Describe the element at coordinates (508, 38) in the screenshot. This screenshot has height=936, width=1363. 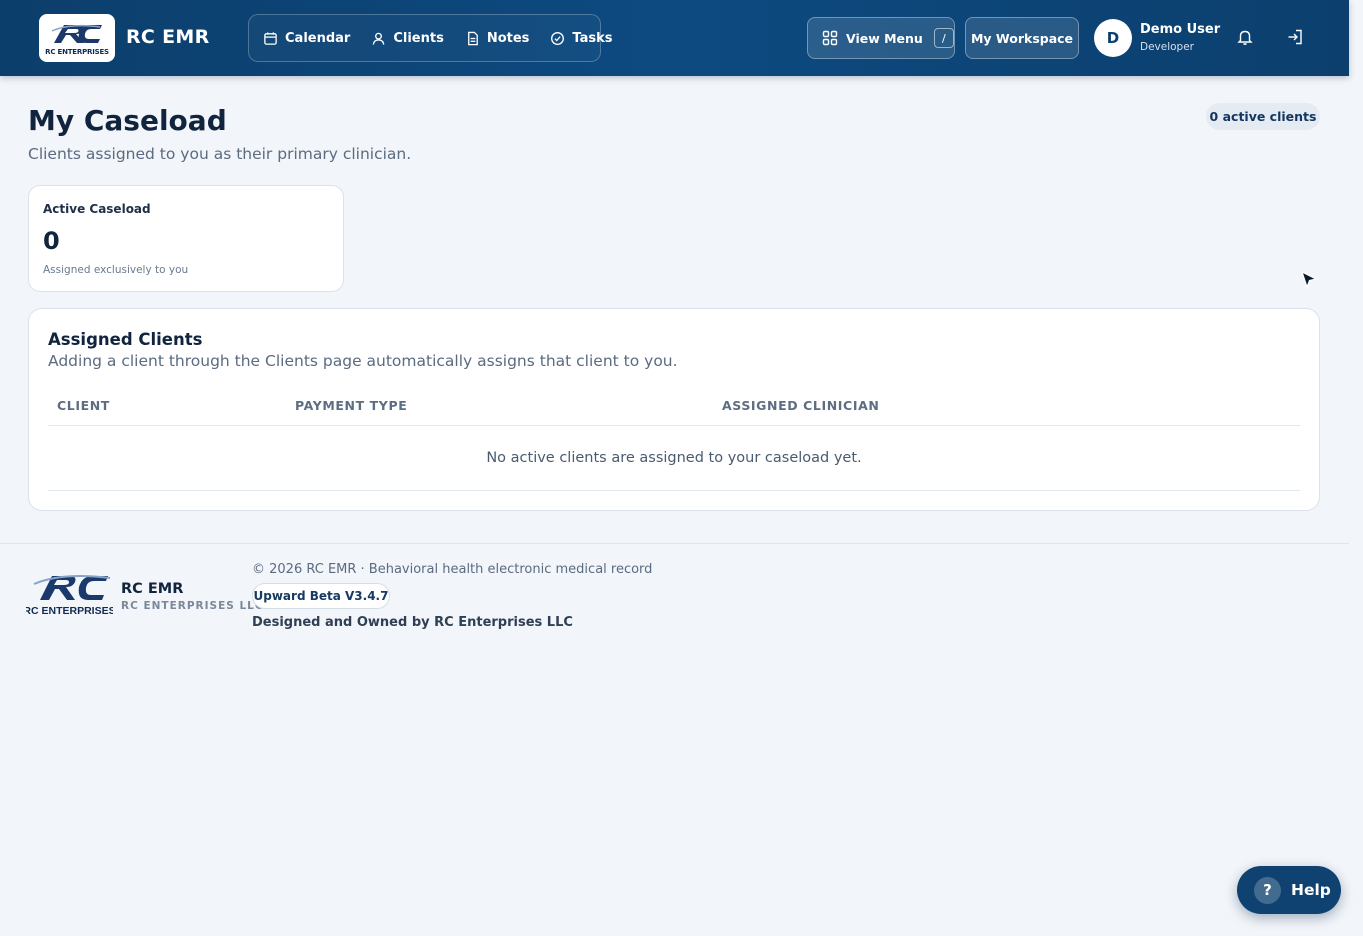
I see `nav-notes-label: Notes` at that location.